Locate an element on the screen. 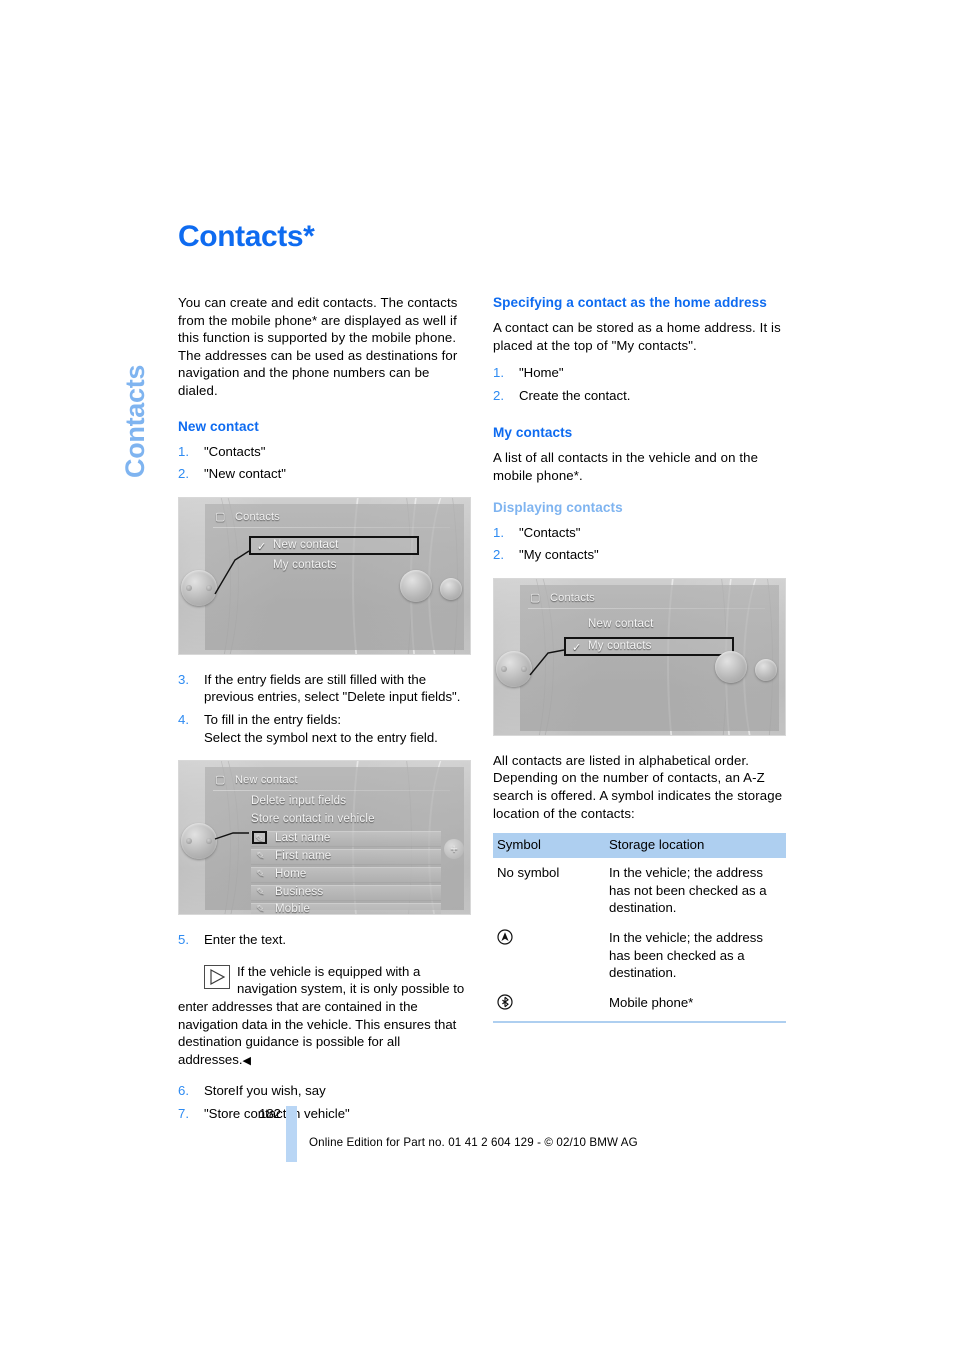 This screenshot has height=1350, width=954. figure-my-contacts-menu: ▢ Contacts New contact ✓ My contacts is located at coordinates (639, 656).